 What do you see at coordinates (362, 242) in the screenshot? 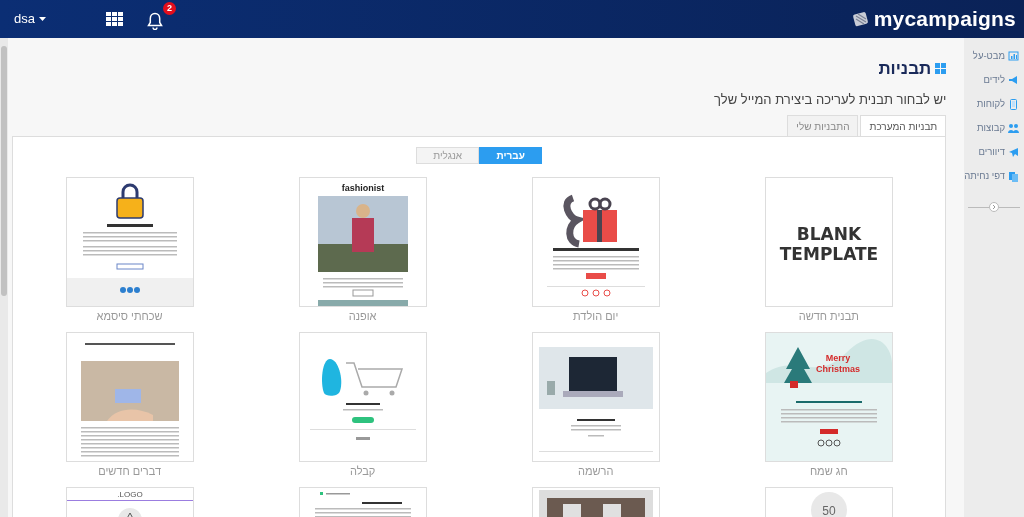
I see `template-thumbnail: fashionist` at bounding box center [362, 242].